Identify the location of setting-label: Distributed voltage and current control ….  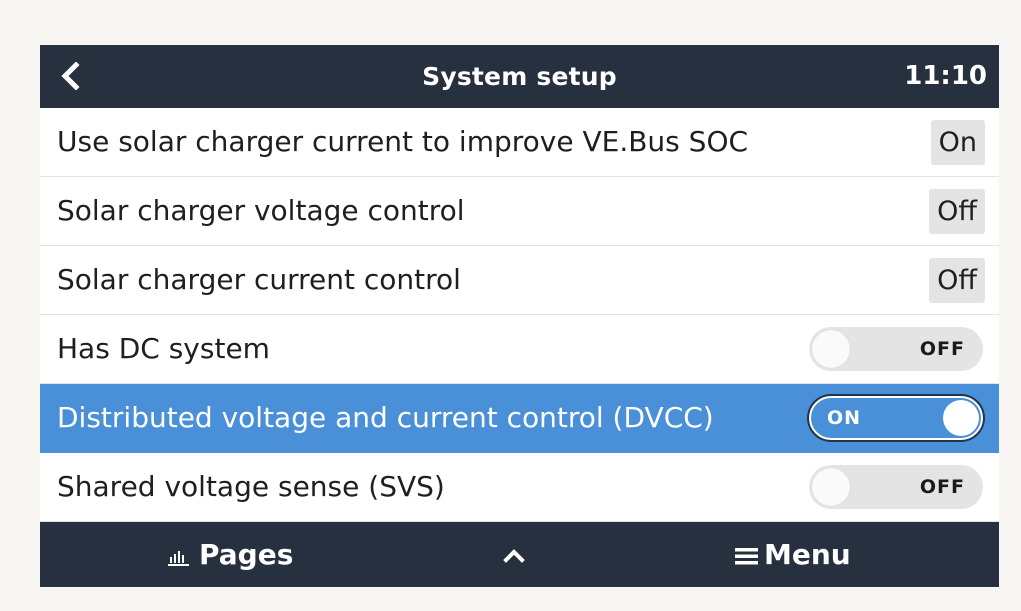
(385, 417).